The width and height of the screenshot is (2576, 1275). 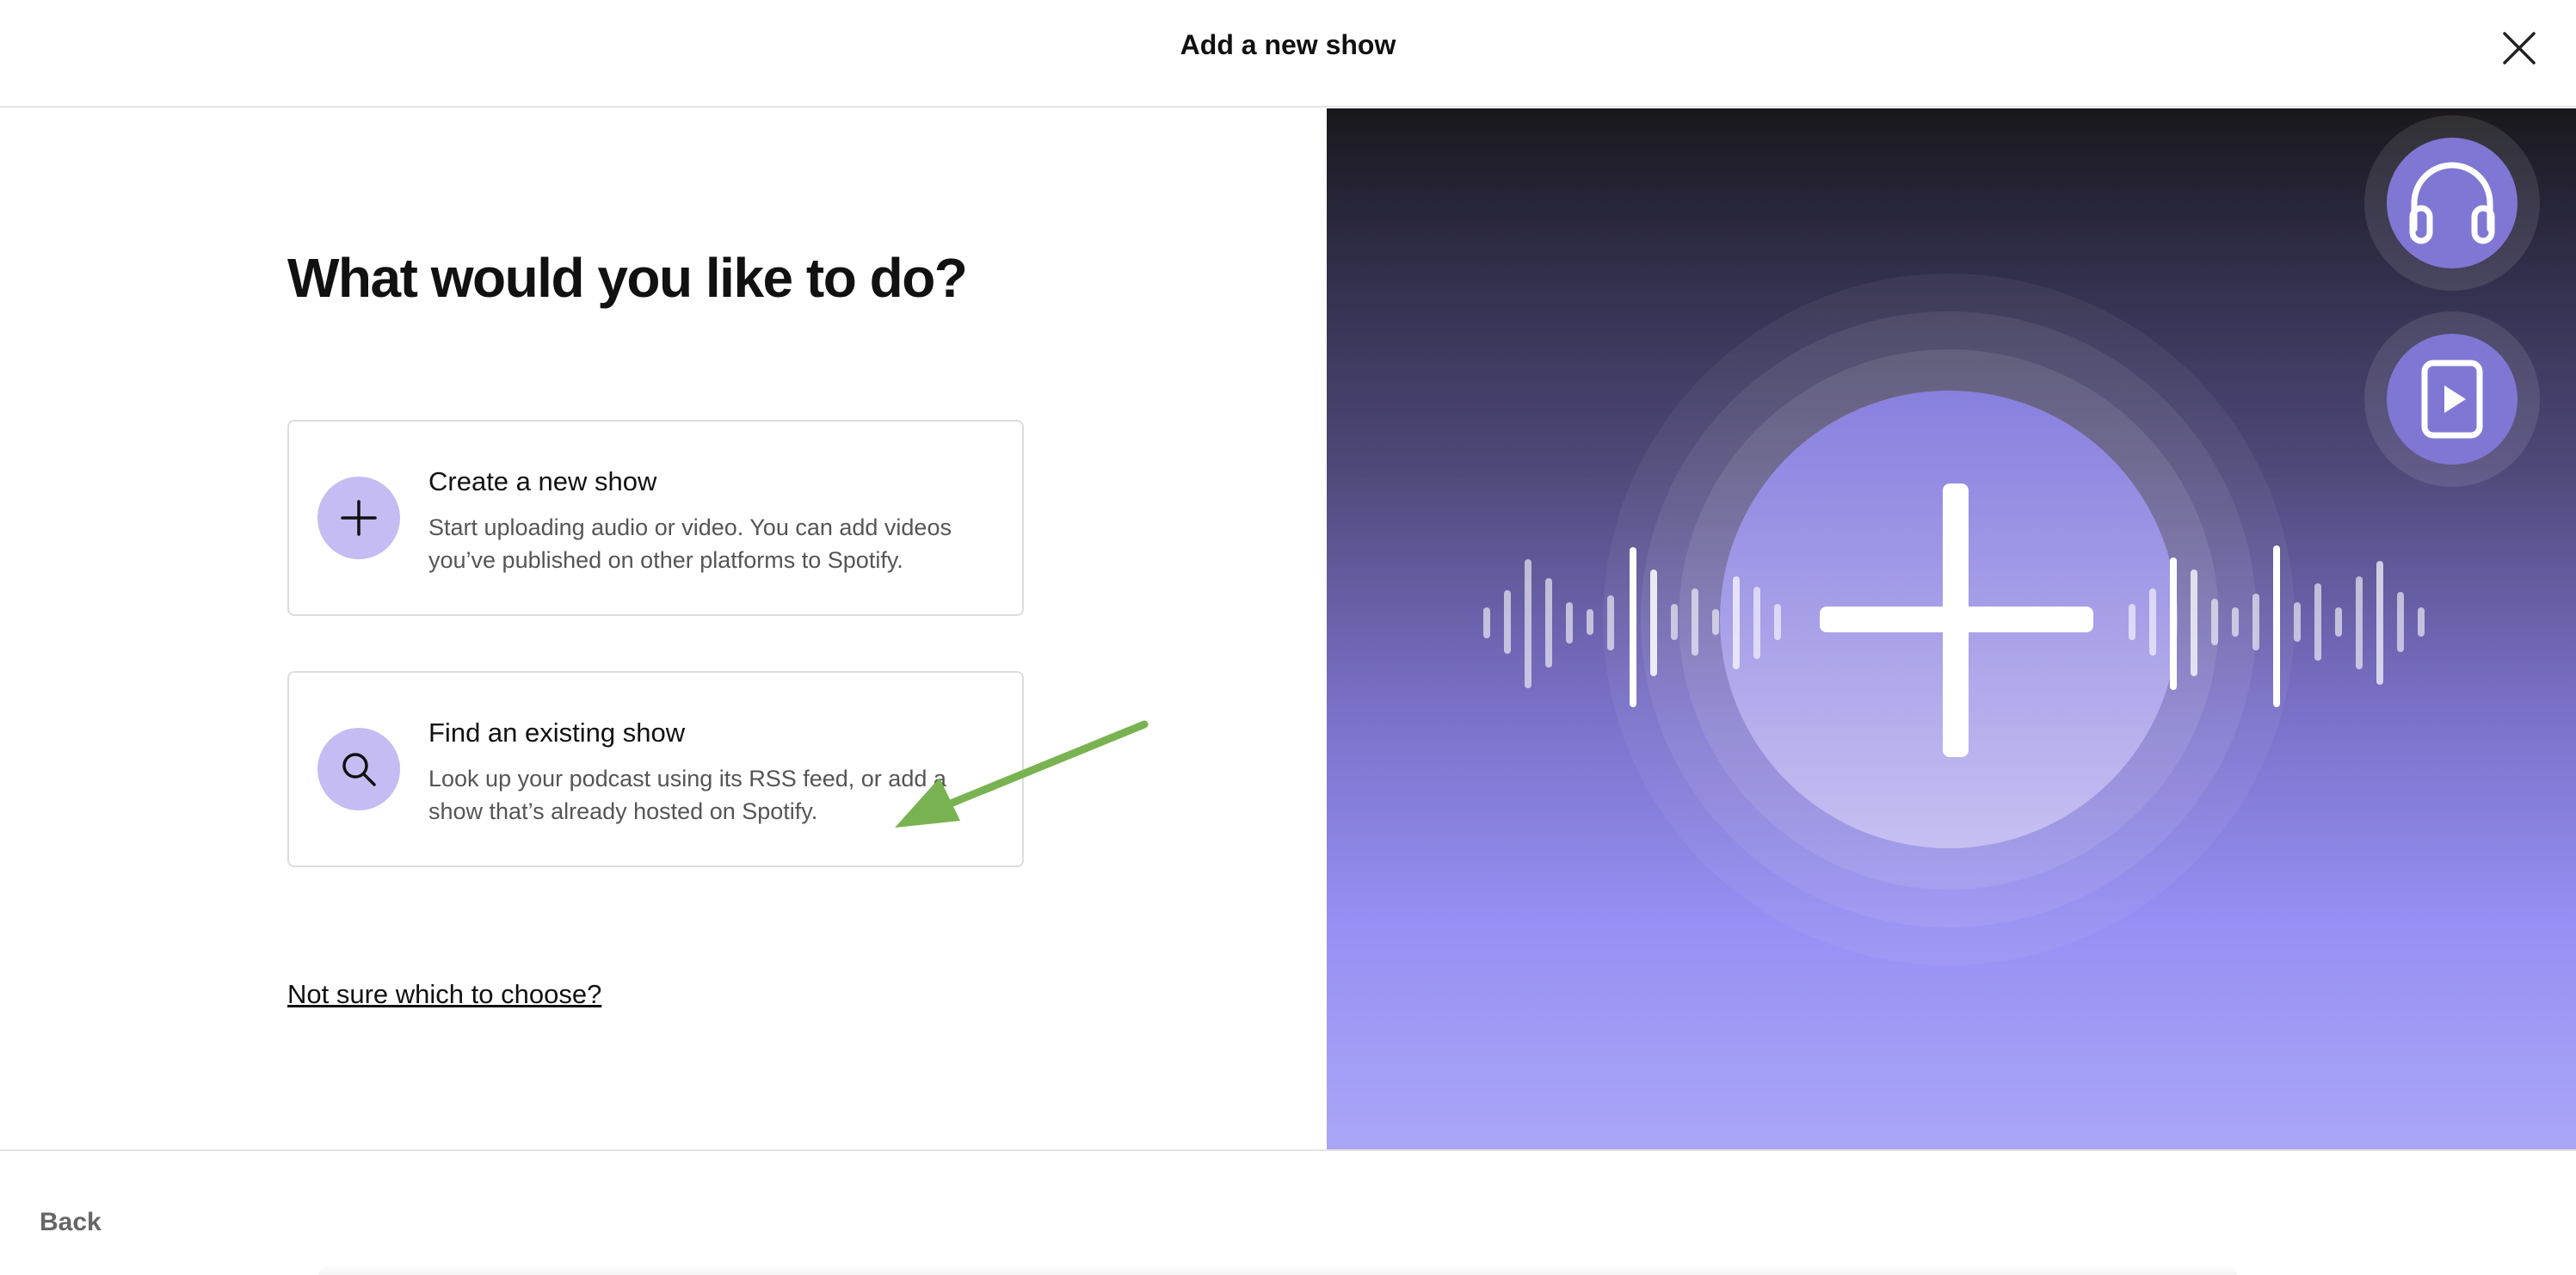 I want to click on modal-footer: Back, so click(x=1288, y=1212).